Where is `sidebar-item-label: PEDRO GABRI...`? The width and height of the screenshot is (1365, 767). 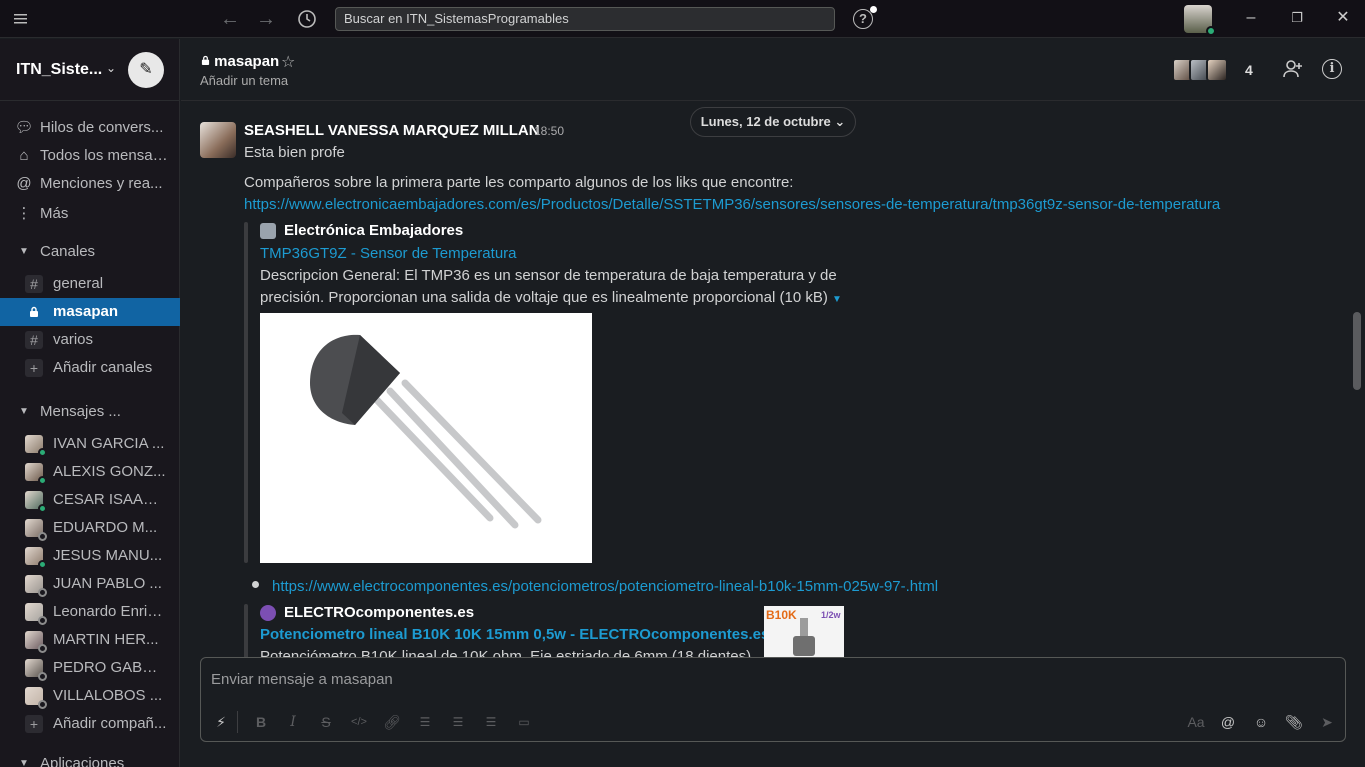
sidebar-item-label: PEDRO GABRI... is located at coordinates (110, 667).